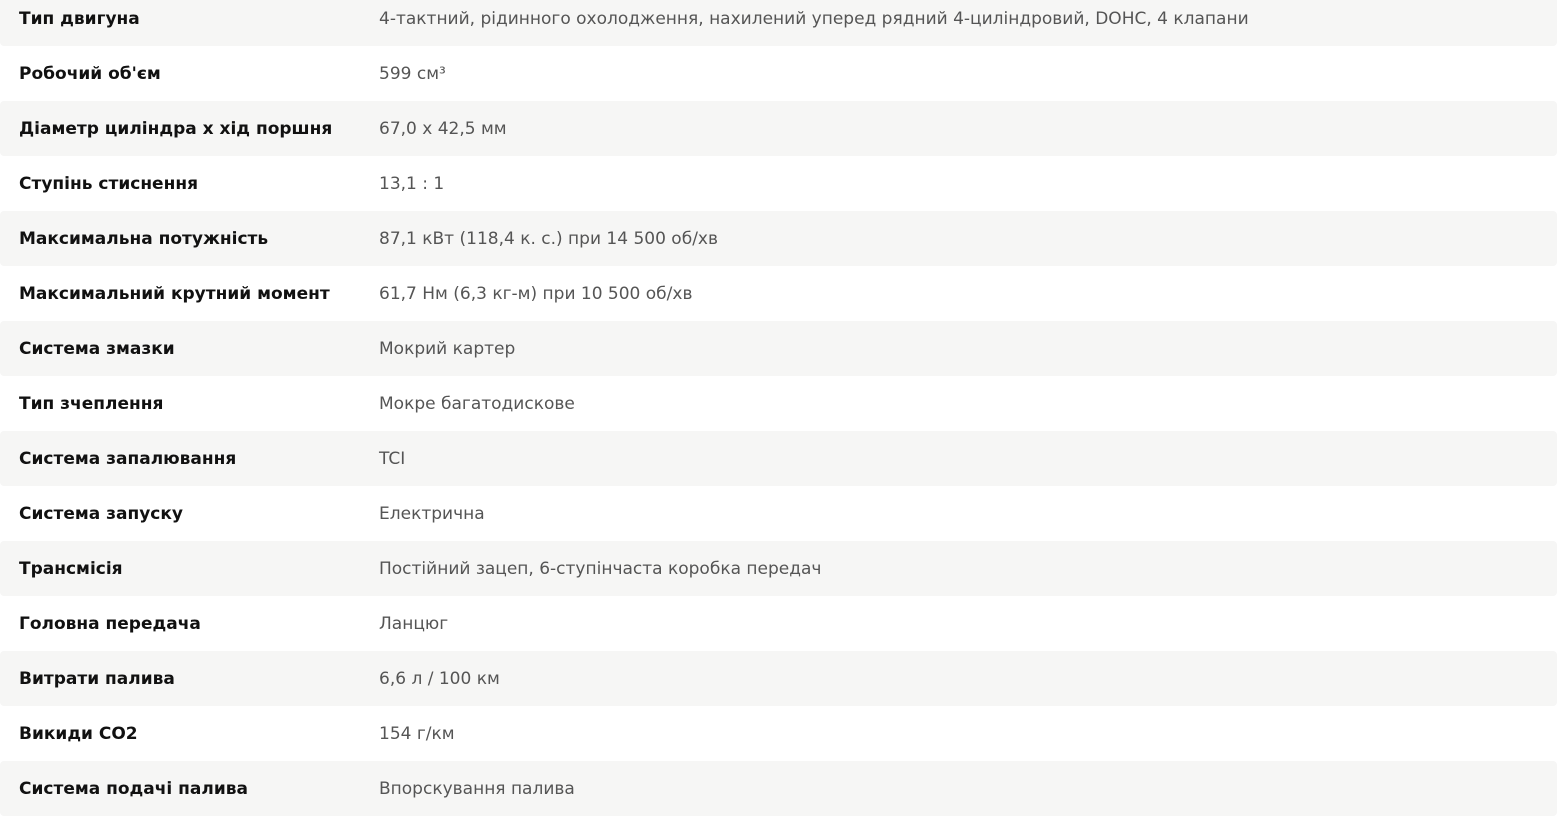 This screenshot has width=1557, height=817. What do you see at coordinates (536, 293) in the screenshot?
I see `spec-value: 61,7 Нм (6,3 кг-м) при 10 500 об/хв` at bounding box center [536, 293].